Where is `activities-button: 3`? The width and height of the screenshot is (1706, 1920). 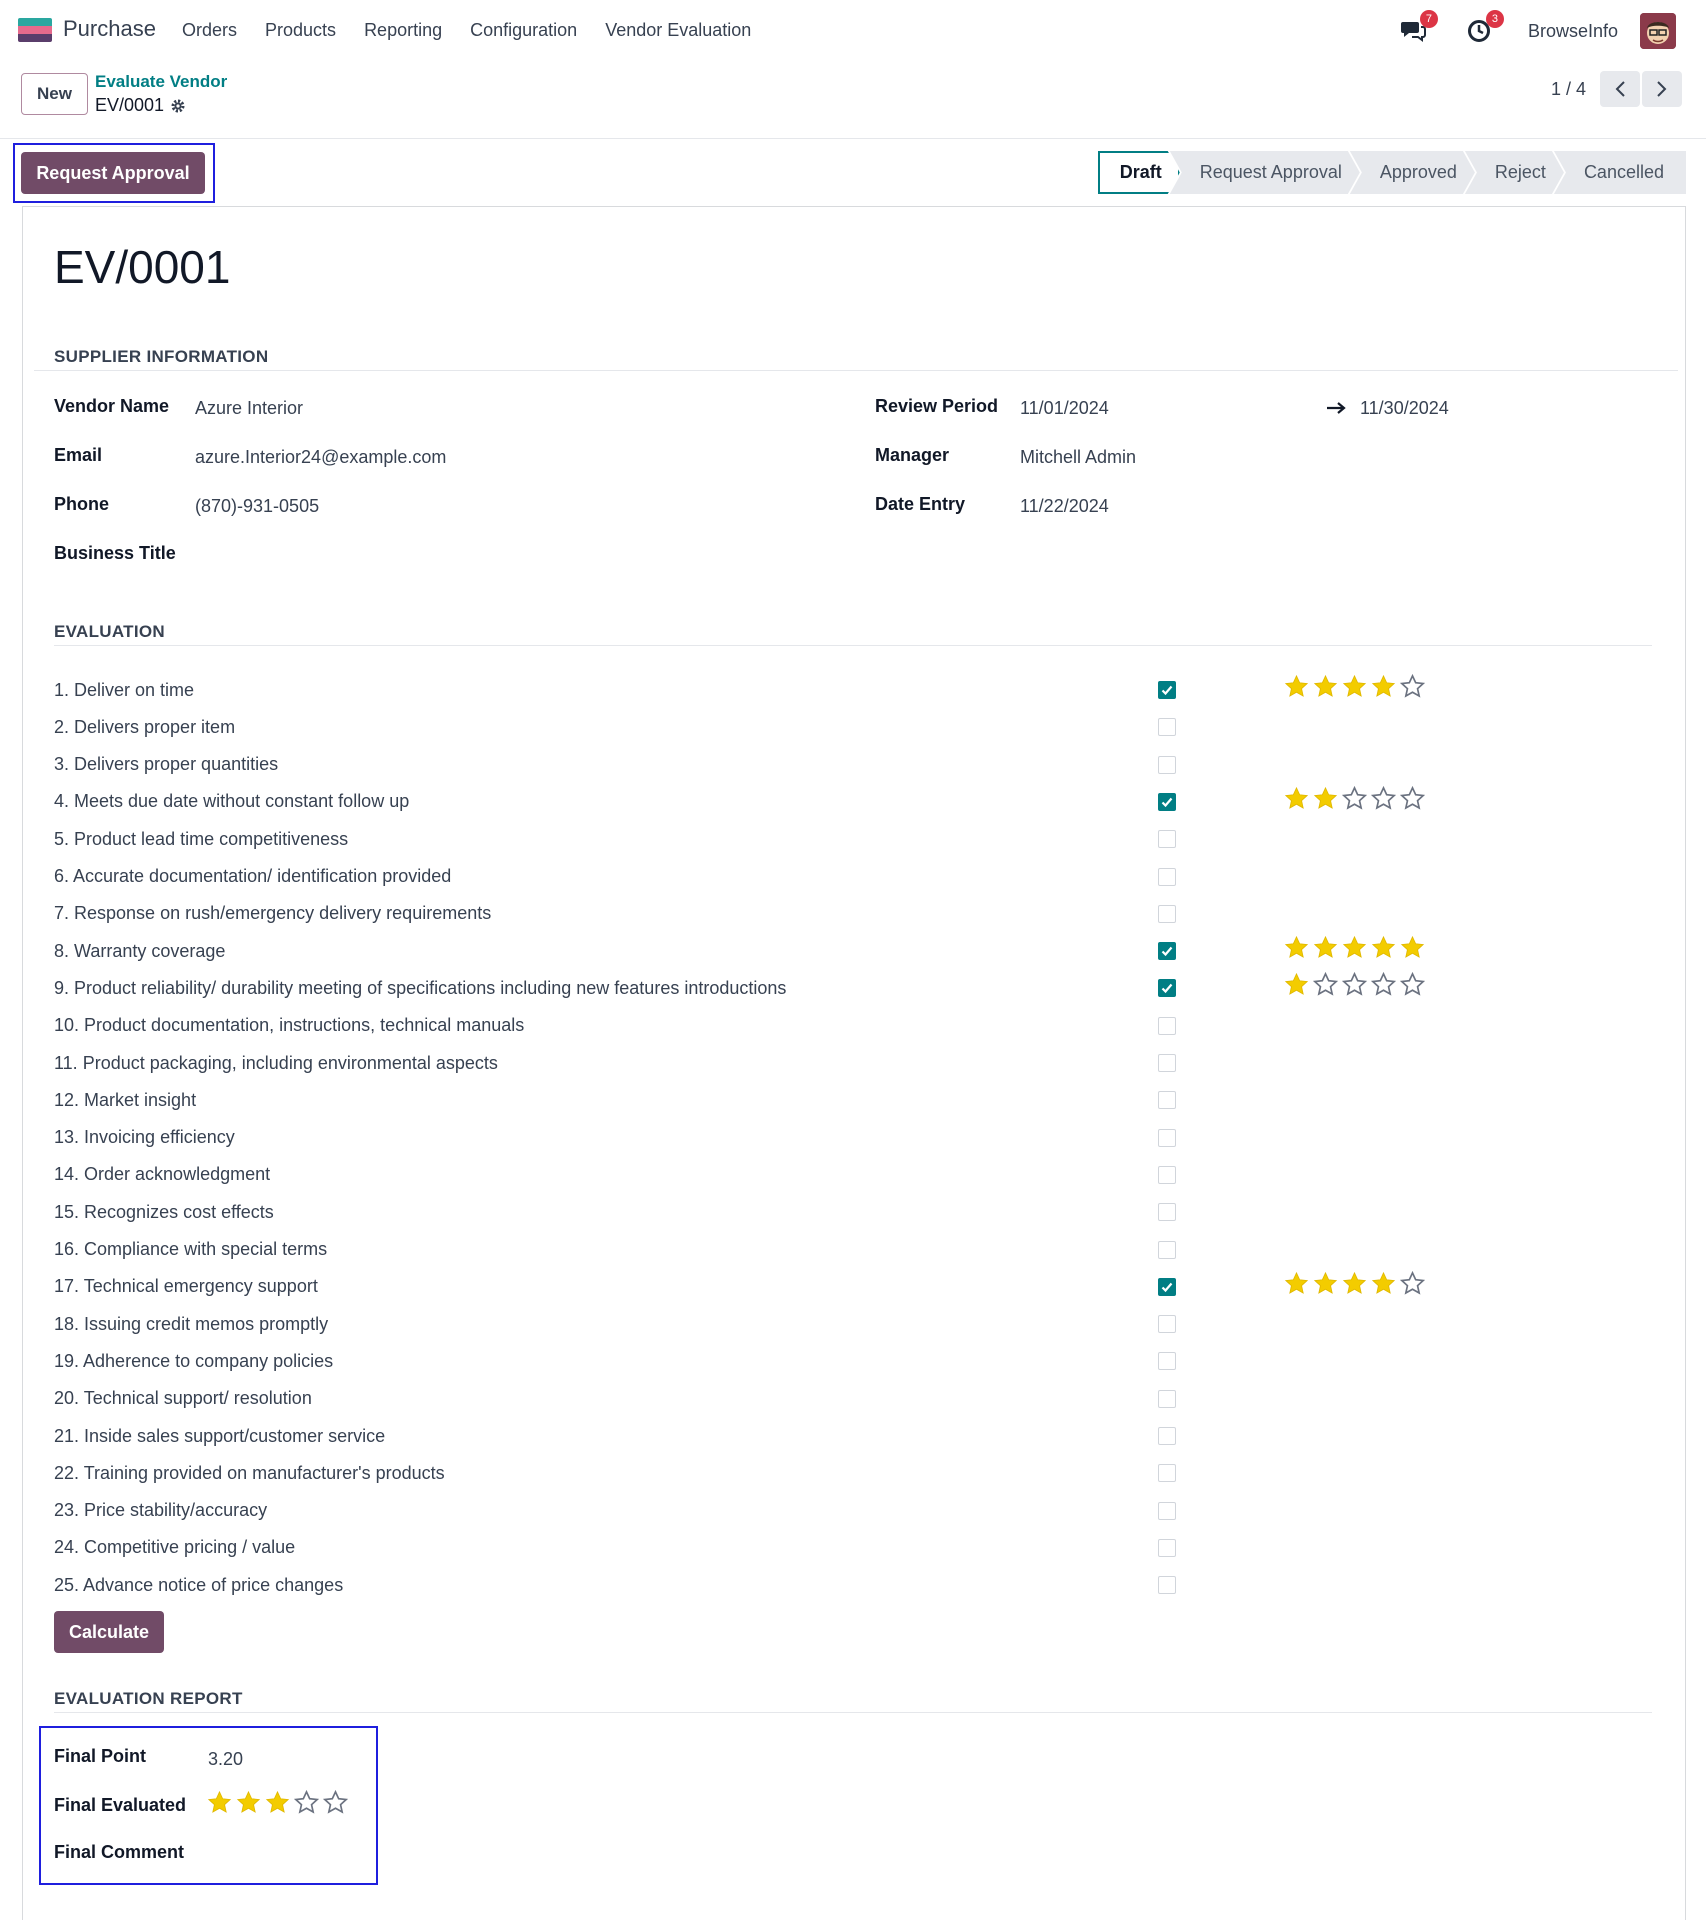
activities-button: 3 is located at coordinates (1484, 28).